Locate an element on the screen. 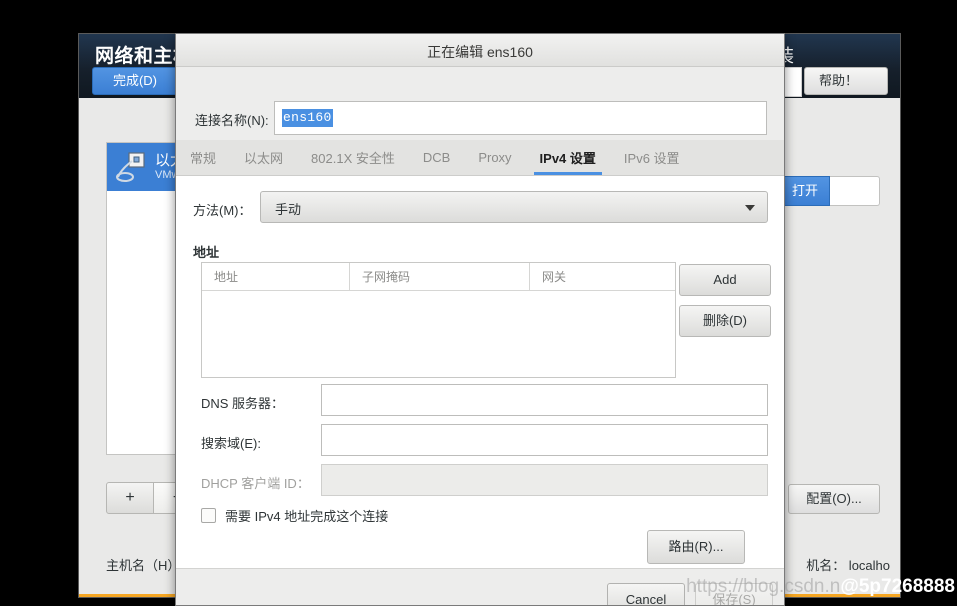 The image size is (957, 606). current-hostname-value: 机名： localho is located at coordinates (848, 565).